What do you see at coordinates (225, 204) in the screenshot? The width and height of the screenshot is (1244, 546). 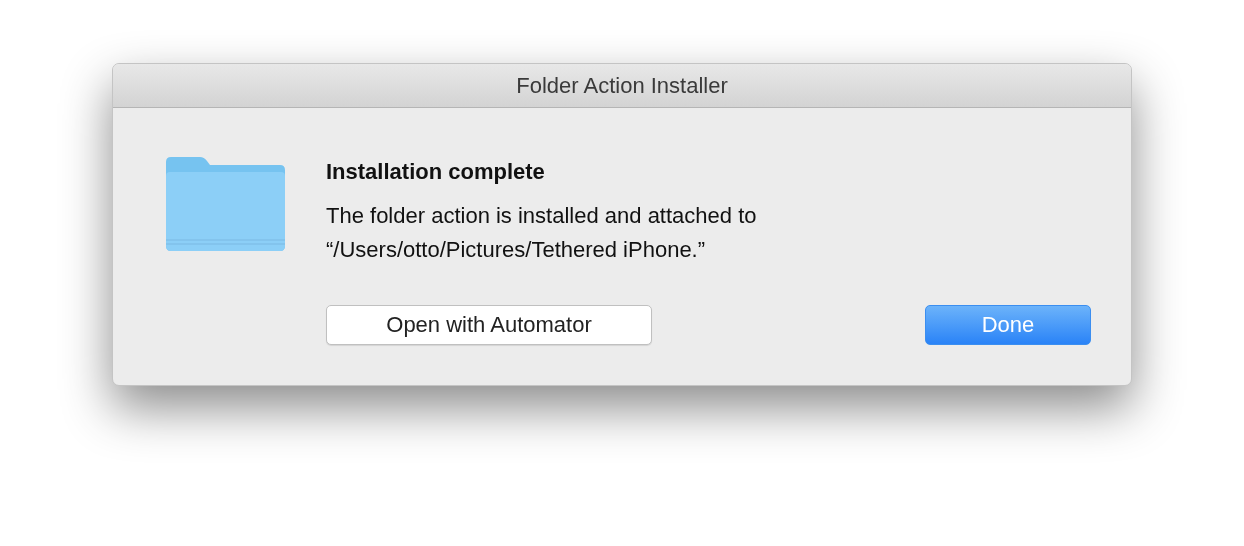 I see `folder-icon` at bounding box center [225, 204].